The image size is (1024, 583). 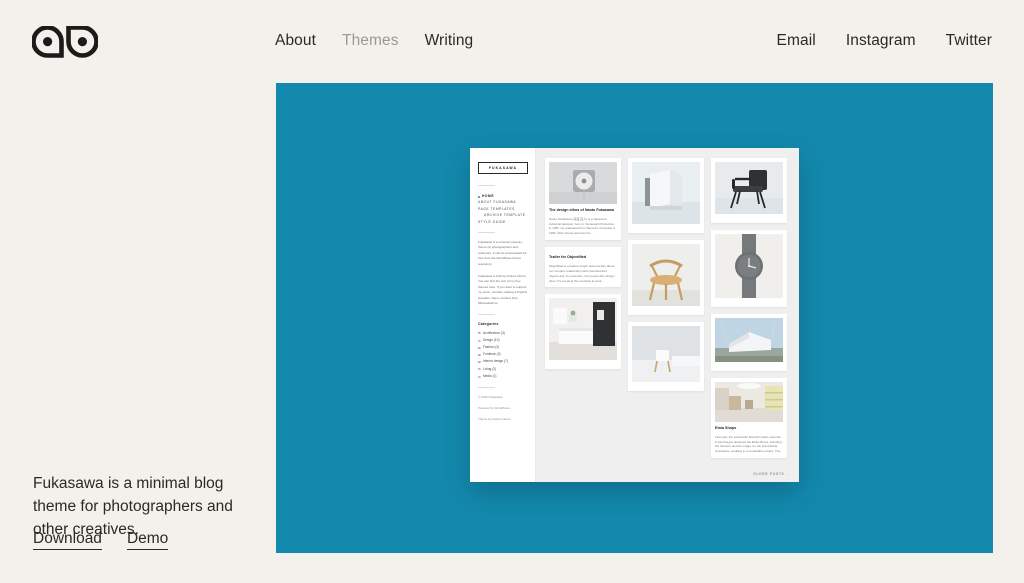 What do you see at coordinates (666, 193) in the screenshot?
I see `abstract-white-sculpture-image` at bounding box center [666, 193].